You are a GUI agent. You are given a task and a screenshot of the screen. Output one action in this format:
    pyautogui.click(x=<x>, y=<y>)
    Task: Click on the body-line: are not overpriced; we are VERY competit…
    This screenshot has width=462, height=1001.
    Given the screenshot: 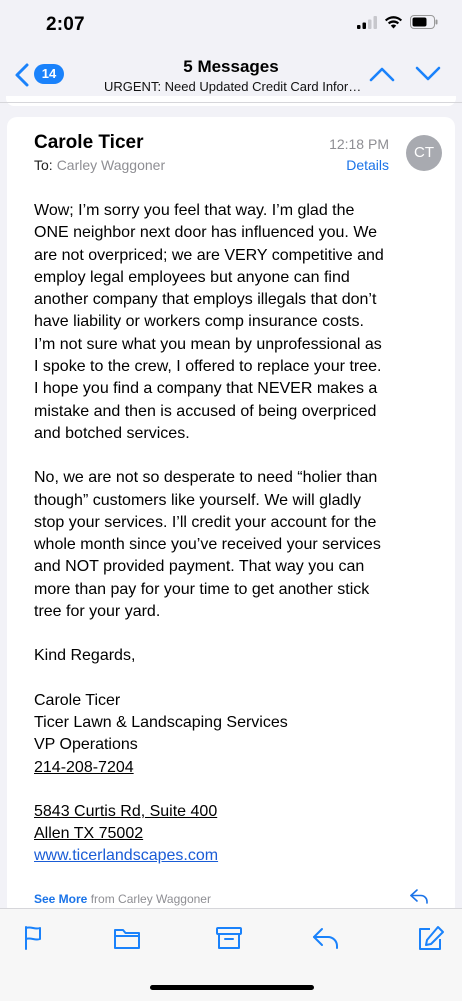 What is the action you would take?
    pyautogui.click(x=209, y=255)
    